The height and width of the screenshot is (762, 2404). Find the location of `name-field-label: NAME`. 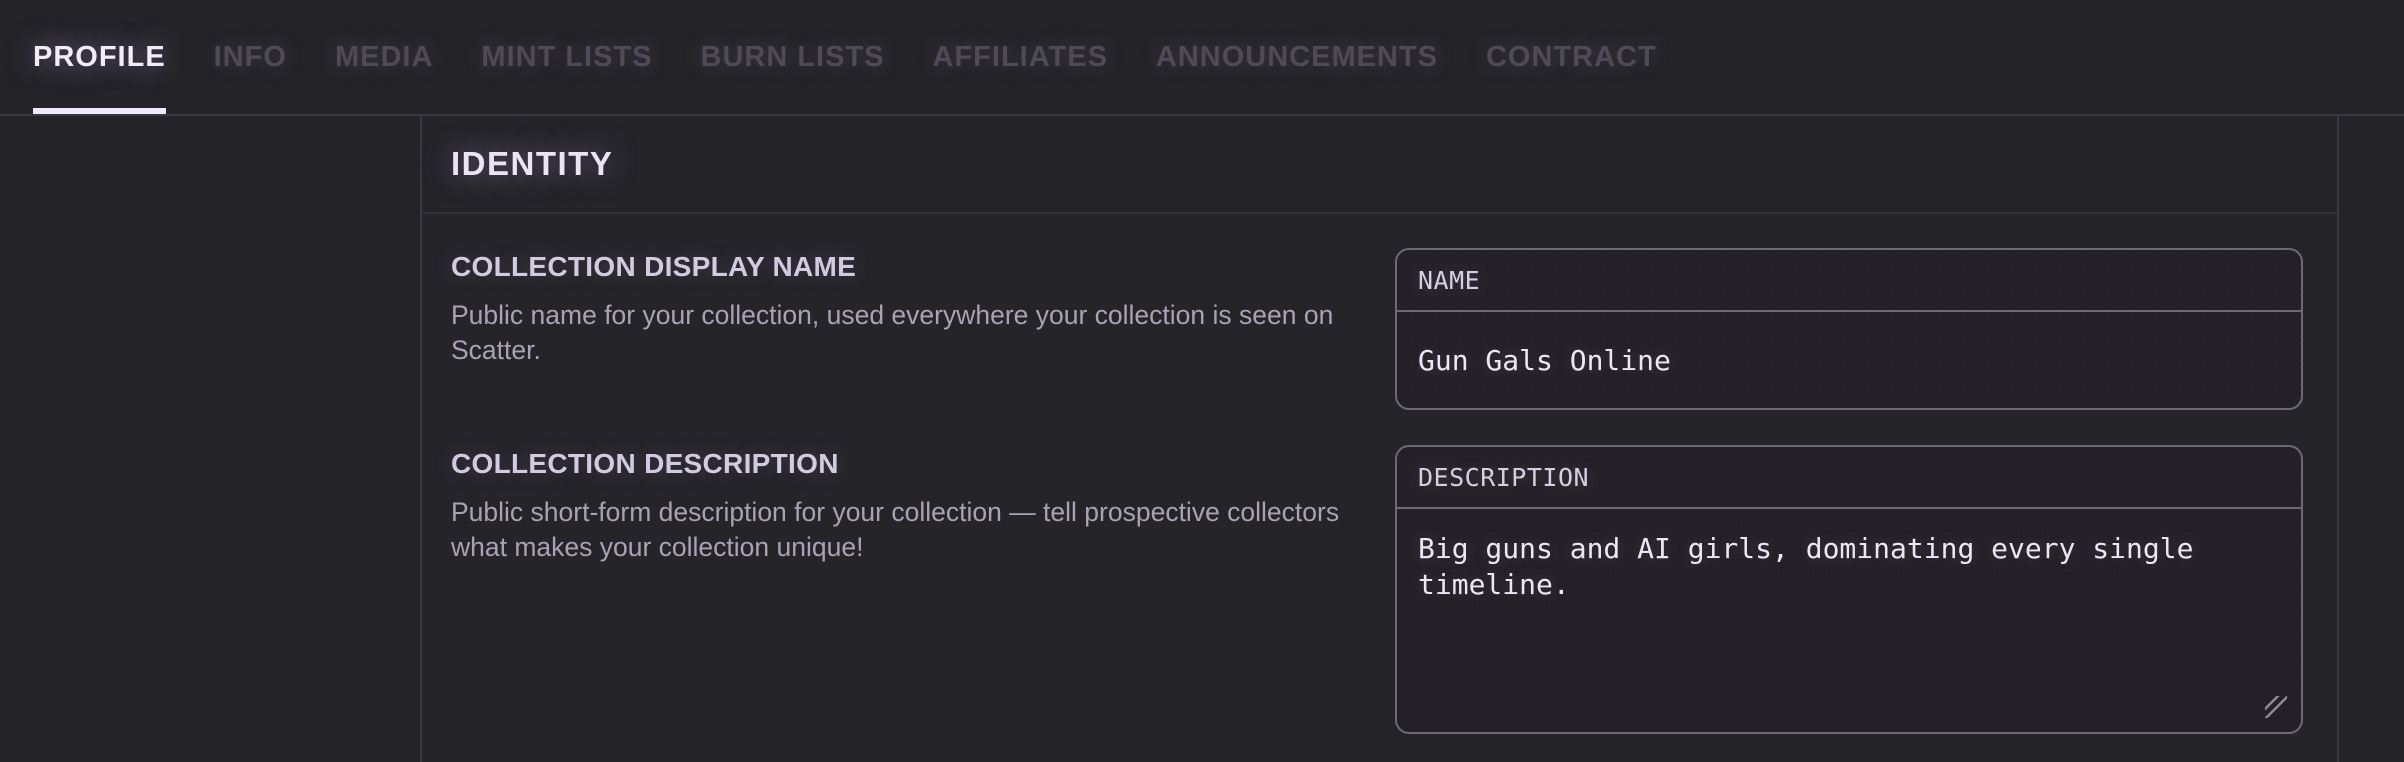

name-field-label: NAME is located at coordinates (1449, 280).